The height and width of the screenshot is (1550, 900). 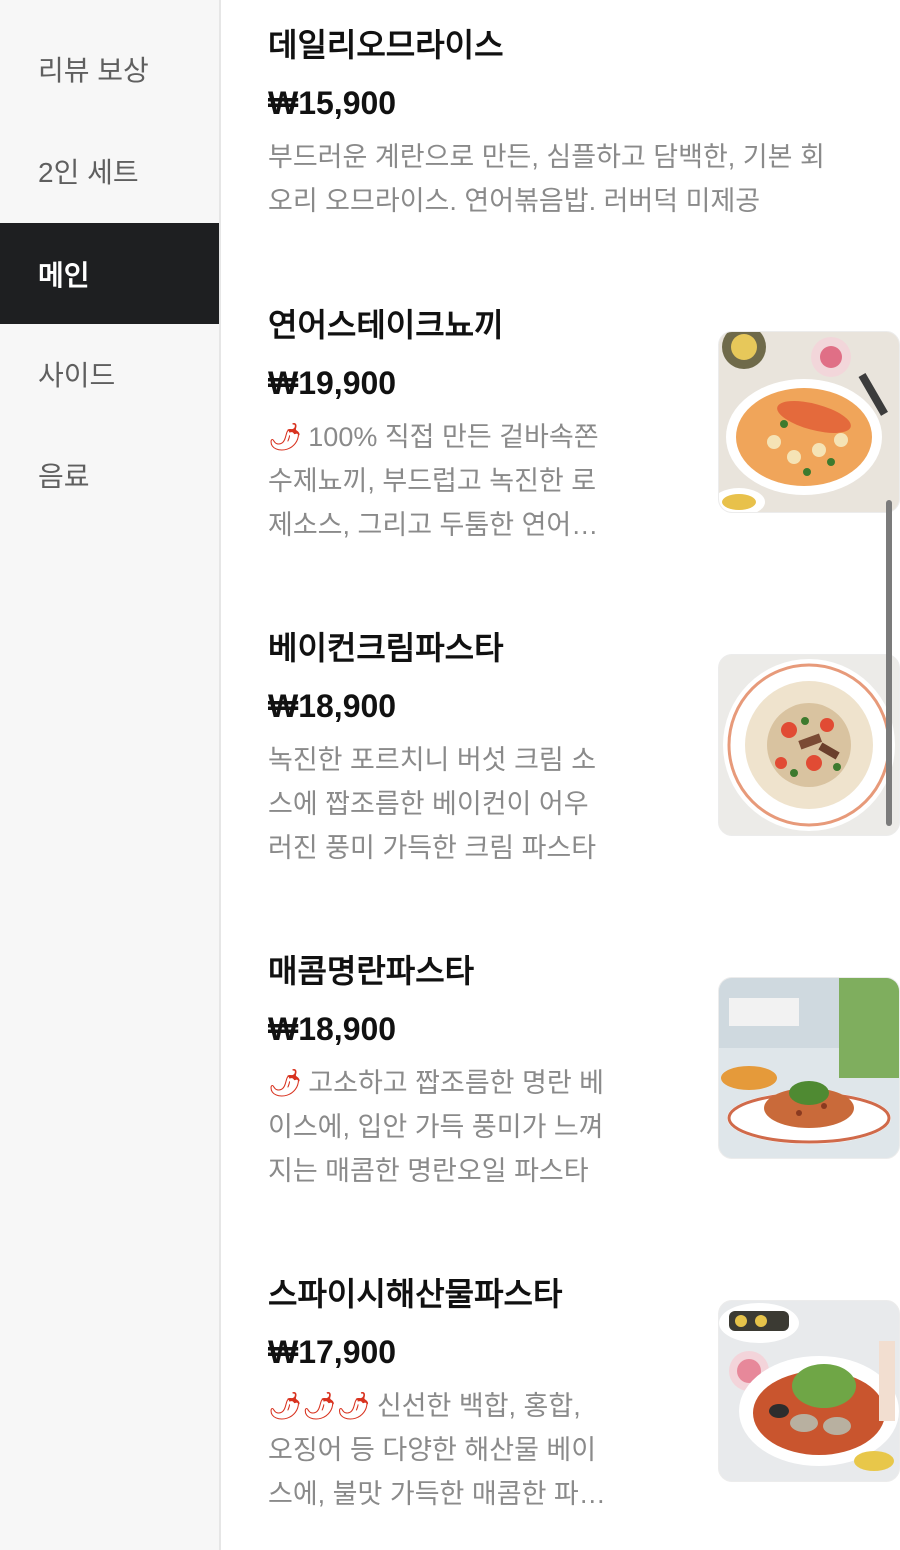 What do you see at coordinates (64, 275) in the screenshot?
I see `category-label: 메인` at bounding box center [64, 275].